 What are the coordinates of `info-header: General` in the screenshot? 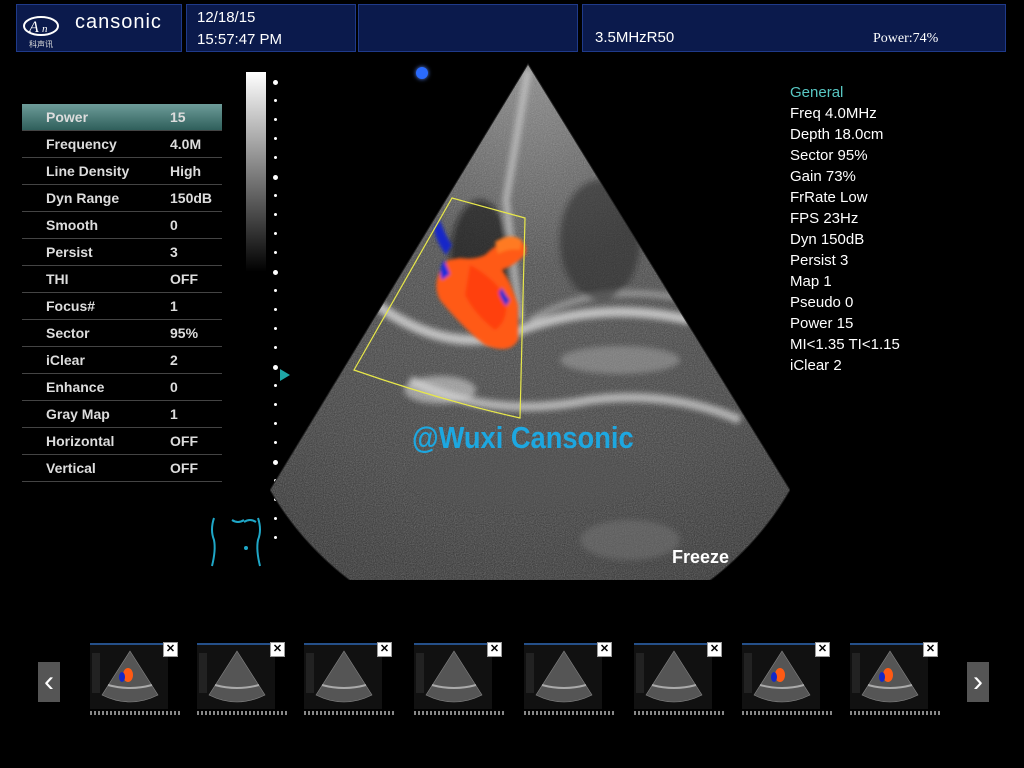 It's located at (817, 92).